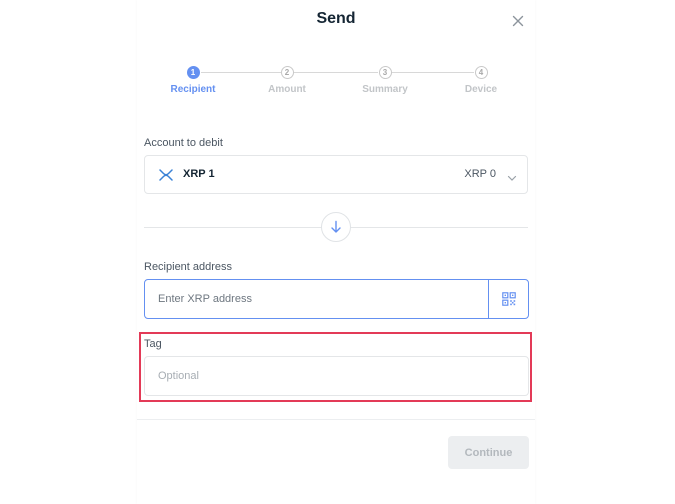 The image size is (675, 504). I want to click on account-name: XRP 1, so click(199, 174).